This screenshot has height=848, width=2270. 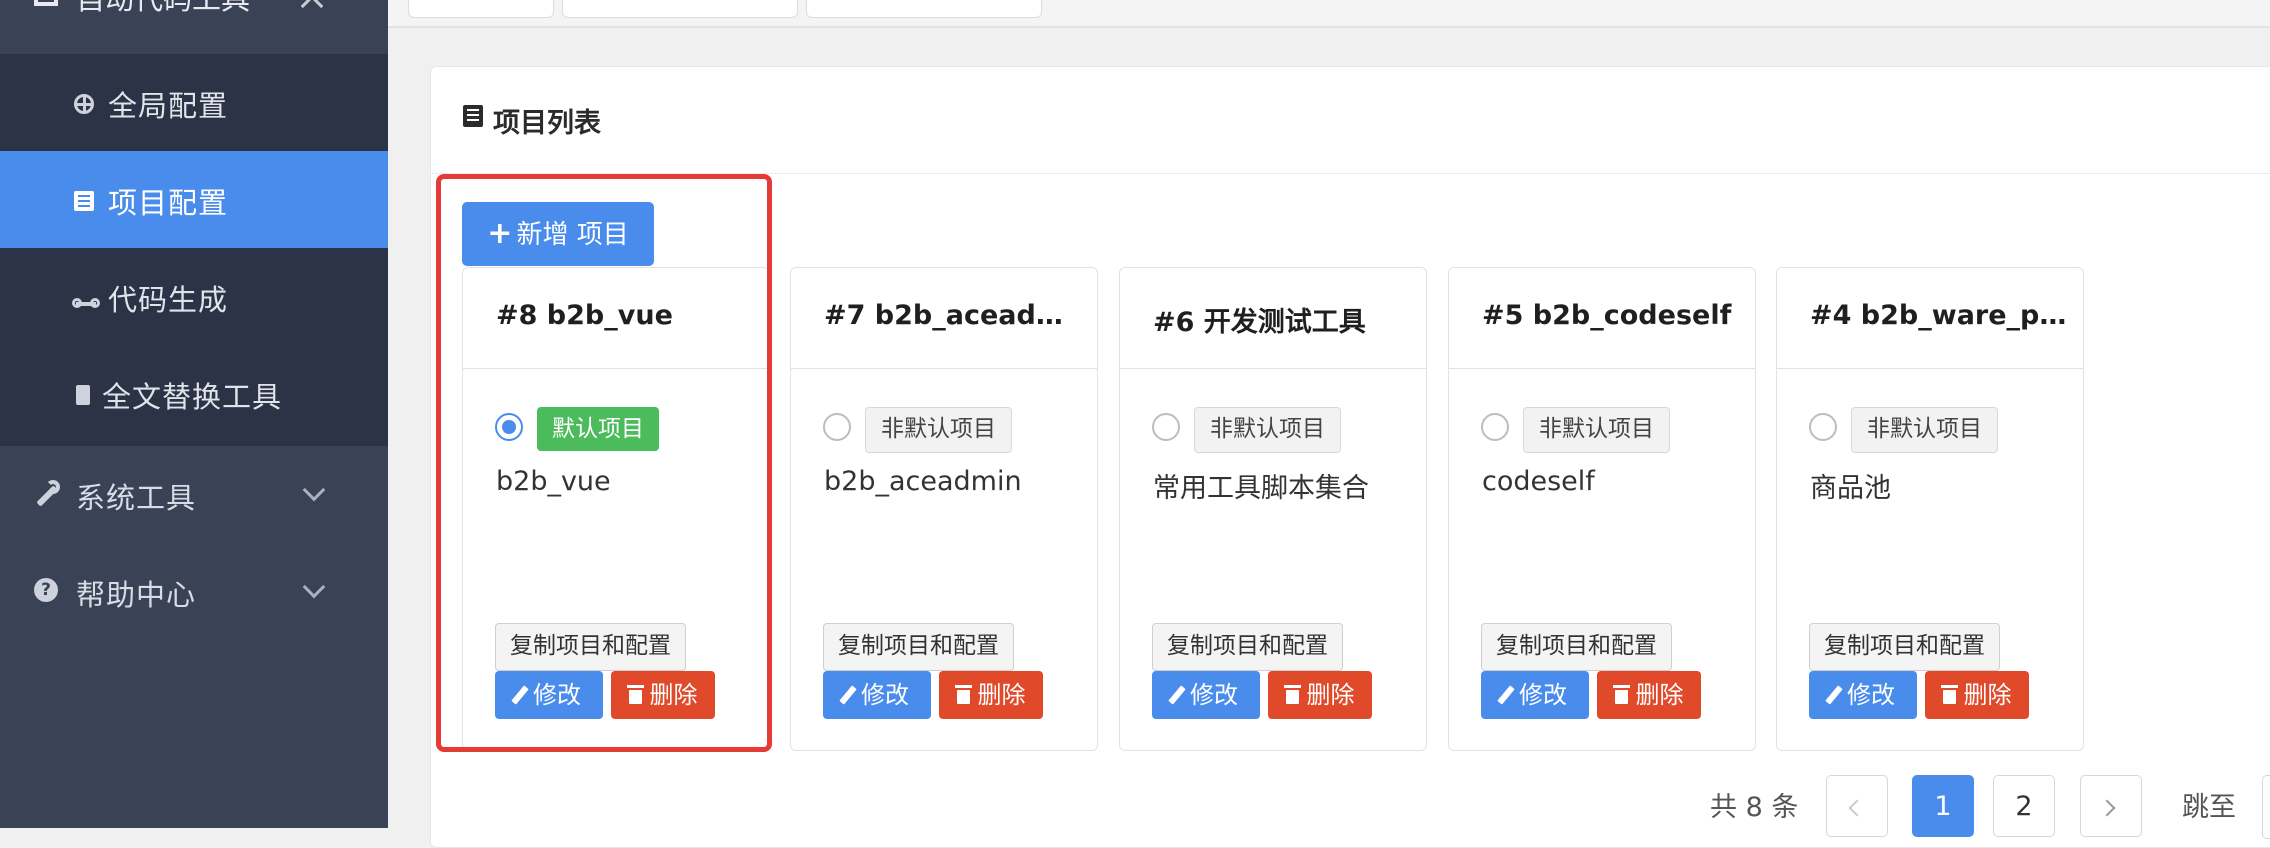 I want to click on sidebar-item-label: 代码生成, so click(x=168, y=300).